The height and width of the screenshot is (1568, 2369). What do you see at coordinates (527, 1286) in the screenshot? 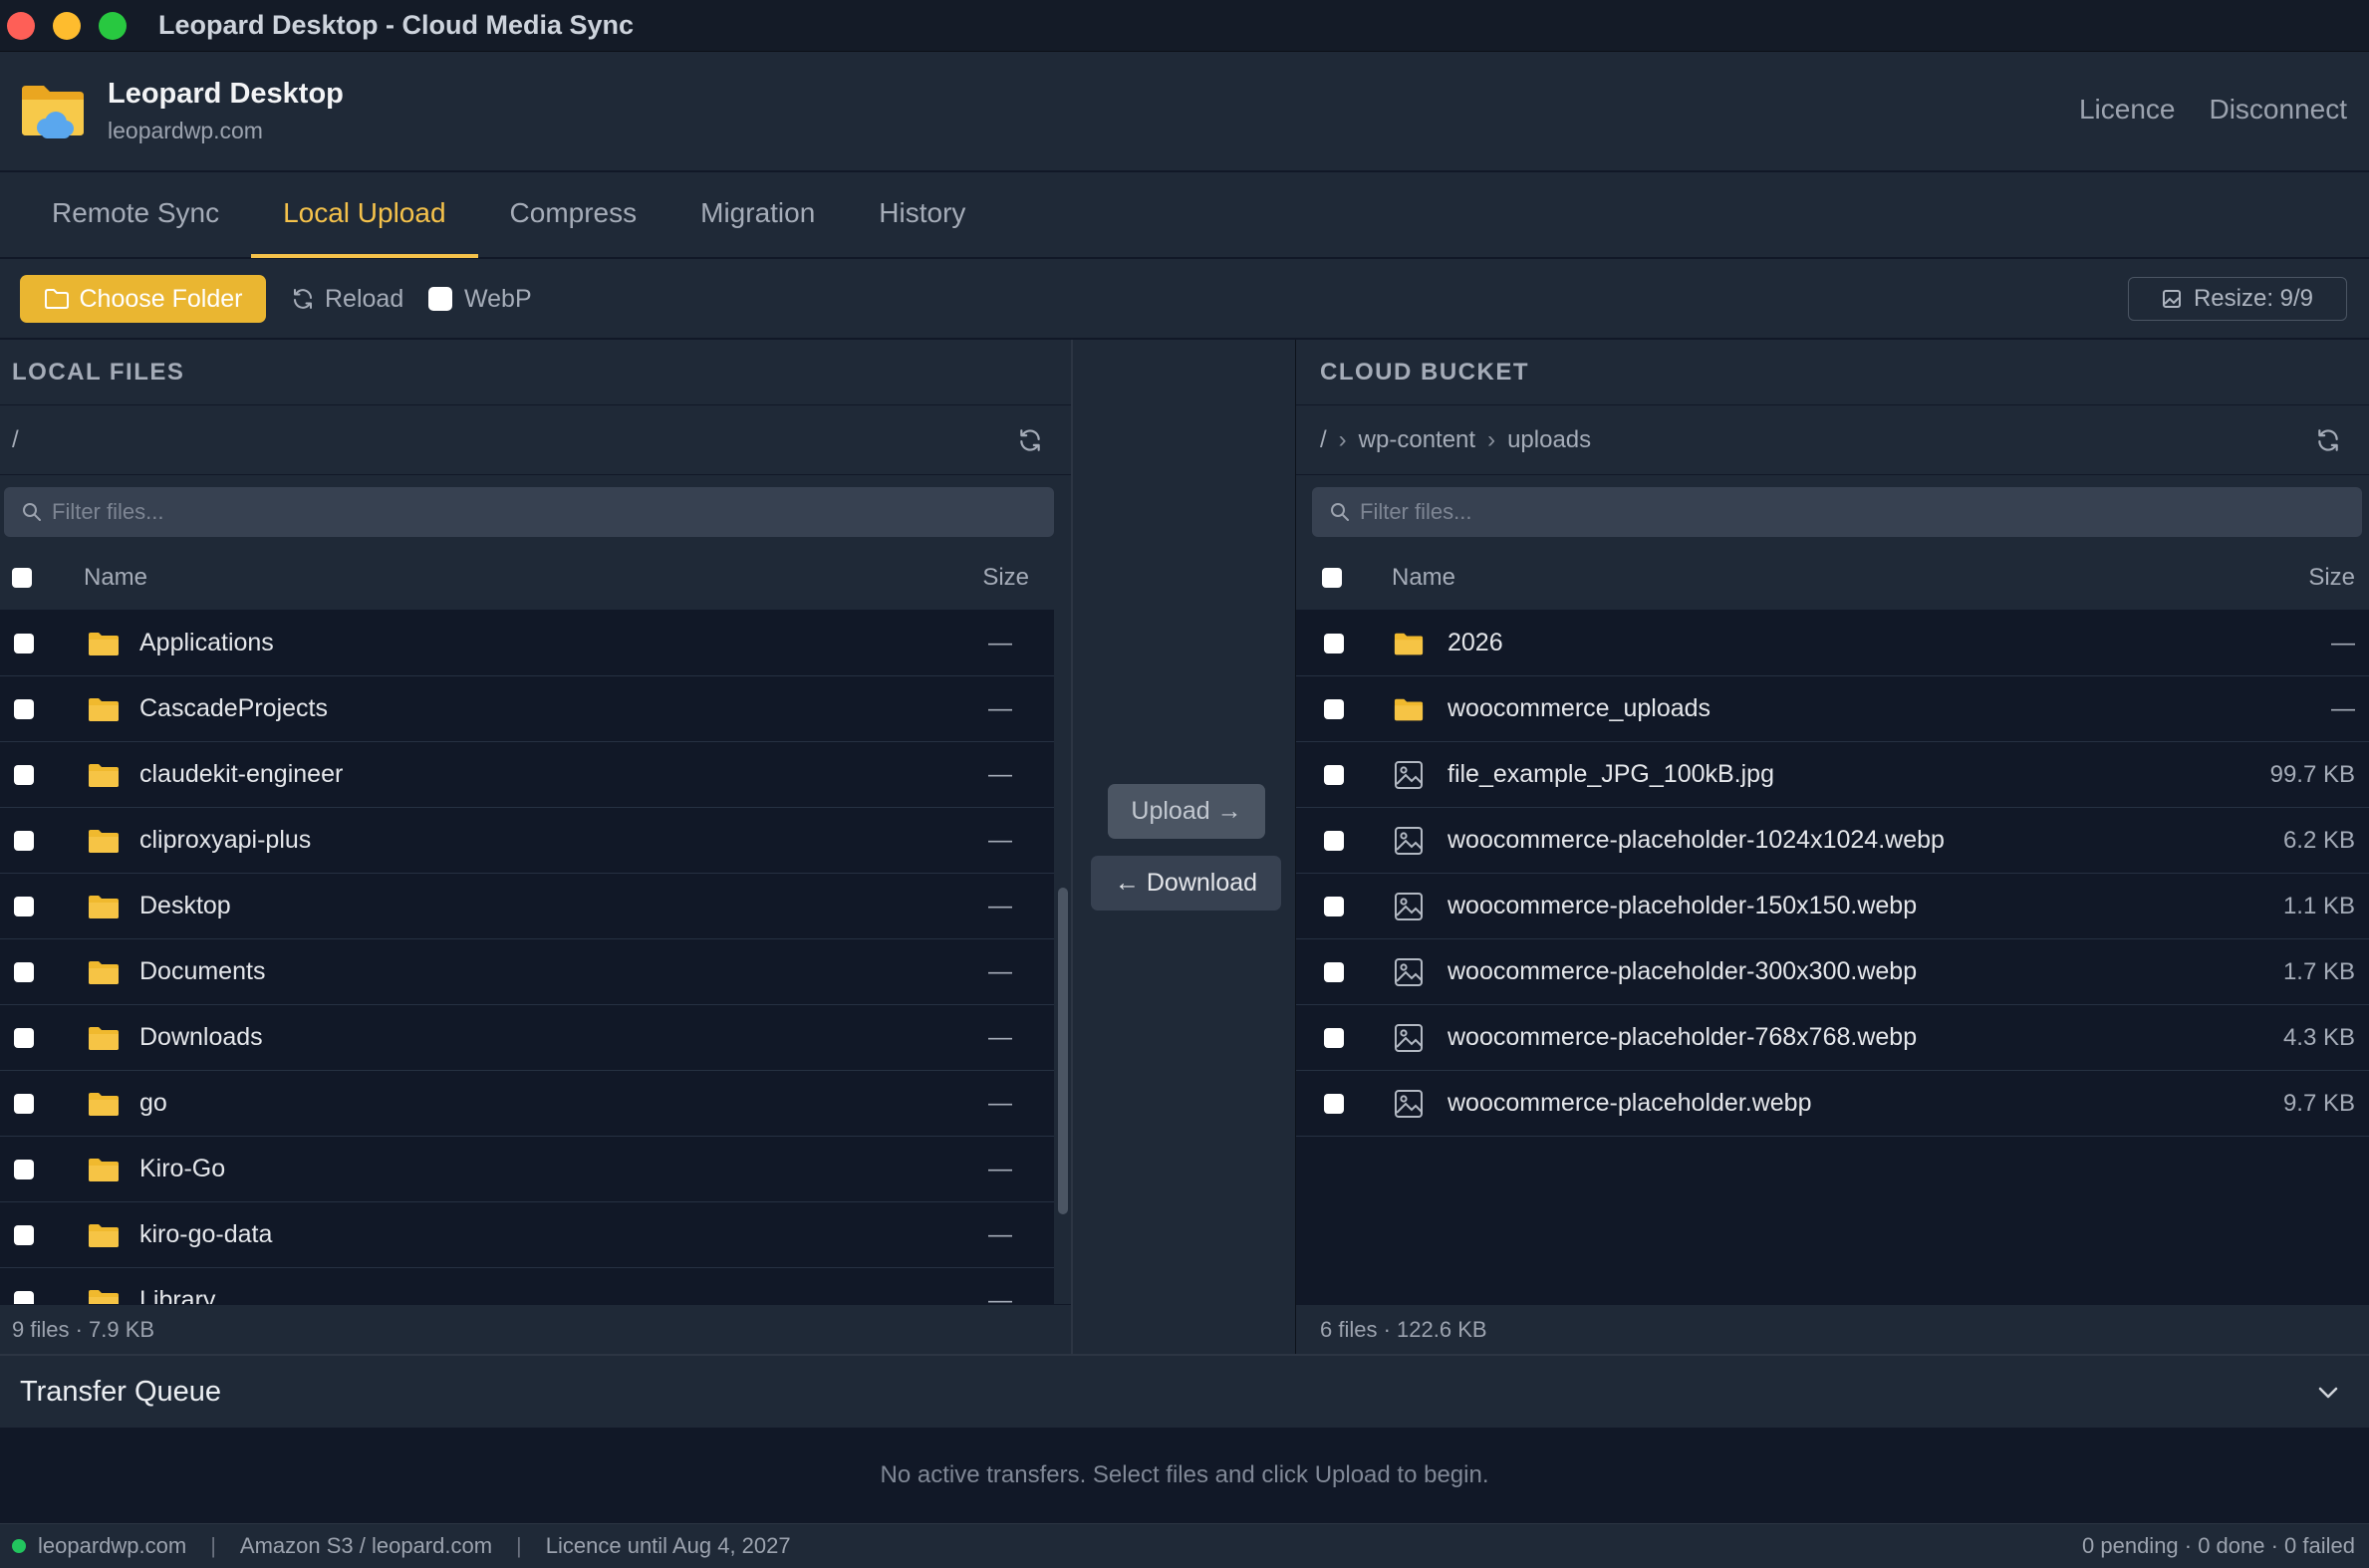
I see `table-row: Library —` at bounding box center [527, 1286].